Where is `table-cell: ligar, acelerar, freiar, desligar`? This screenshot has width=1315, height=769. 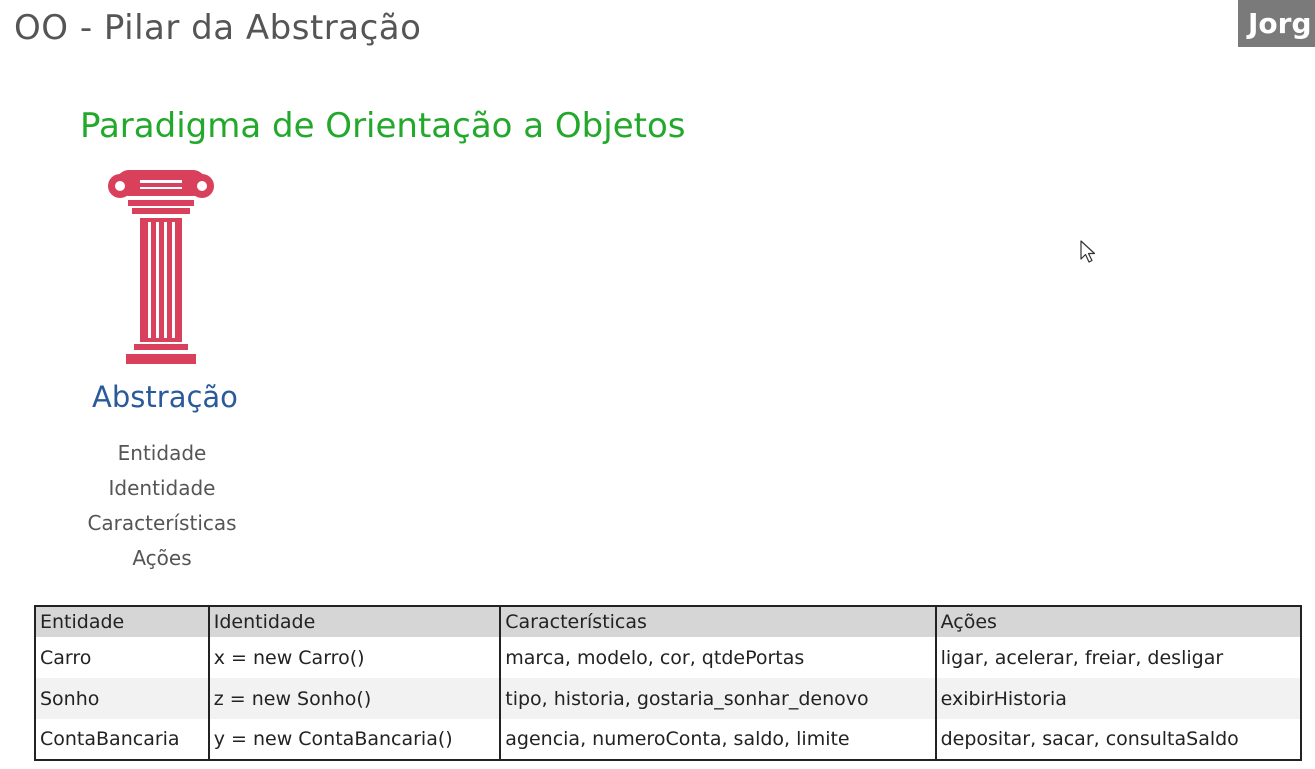
table-cell: ligar, acelerar, freiar, desligar is located at coordinates (1118, 657).